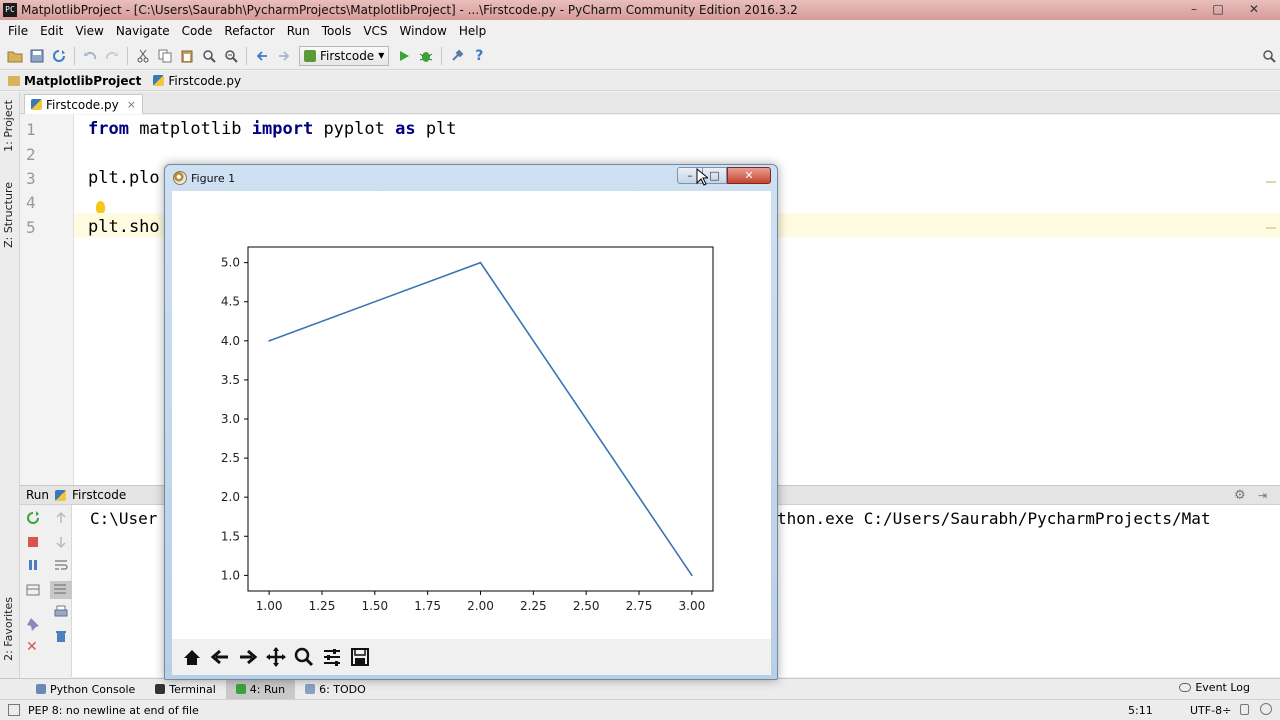  I want to click on x-tick-label: 1.75, so click(427, 606).